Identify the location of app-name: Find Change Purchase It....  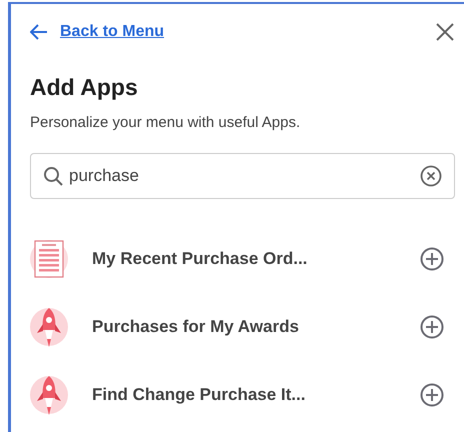
(199, 395).